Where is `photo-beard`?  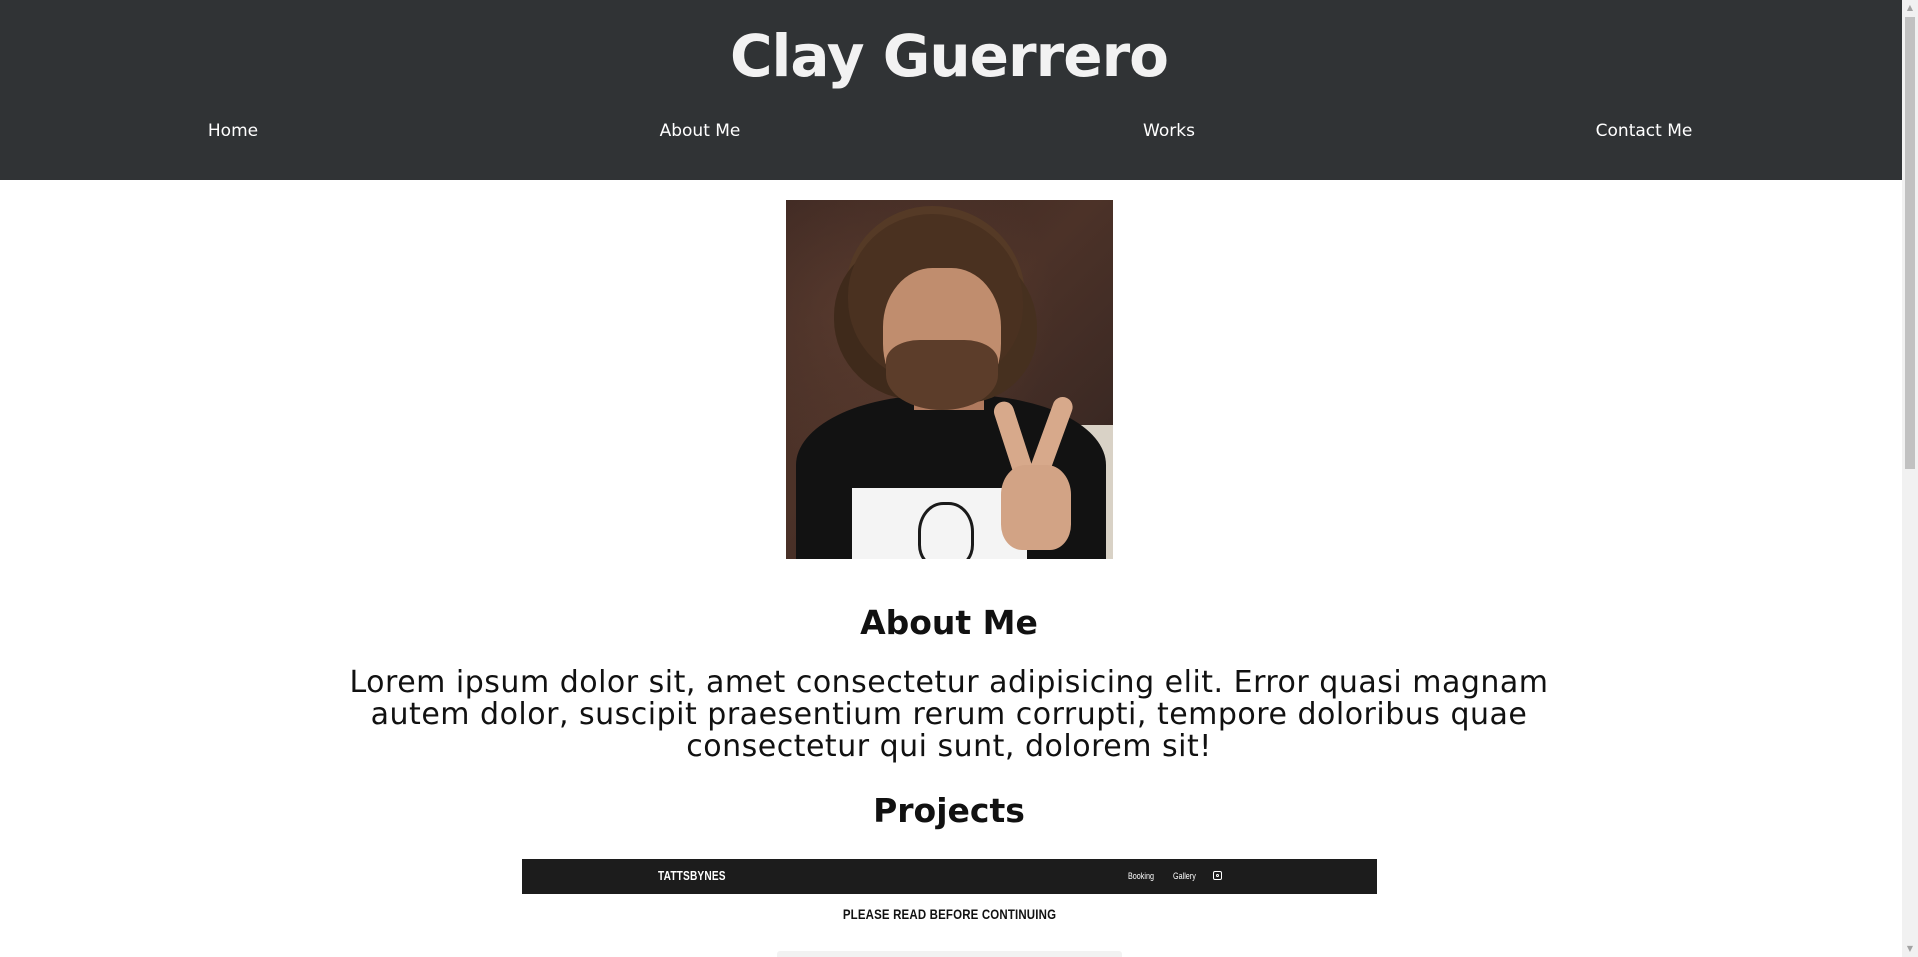
photo-beard is located at coordinates (942, 375).